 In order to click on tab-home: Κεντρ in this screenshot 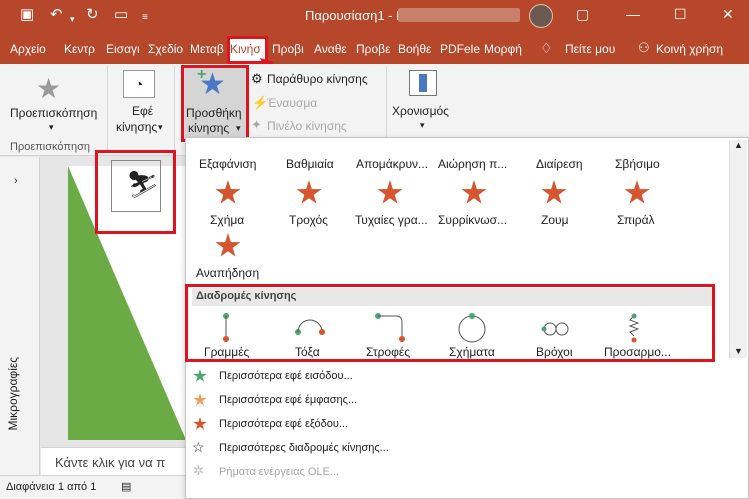, I will do `click(79, 49)`.